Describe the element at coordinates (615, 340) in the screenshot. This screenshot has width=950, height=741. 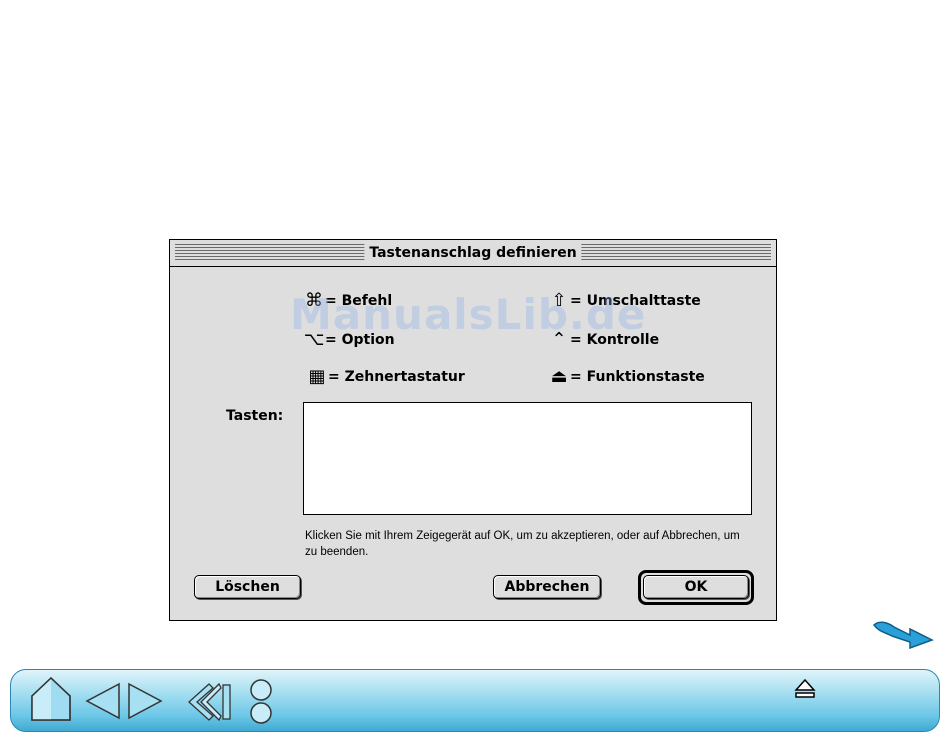
I see `legend-control-label: = Kontrolle` at that location.